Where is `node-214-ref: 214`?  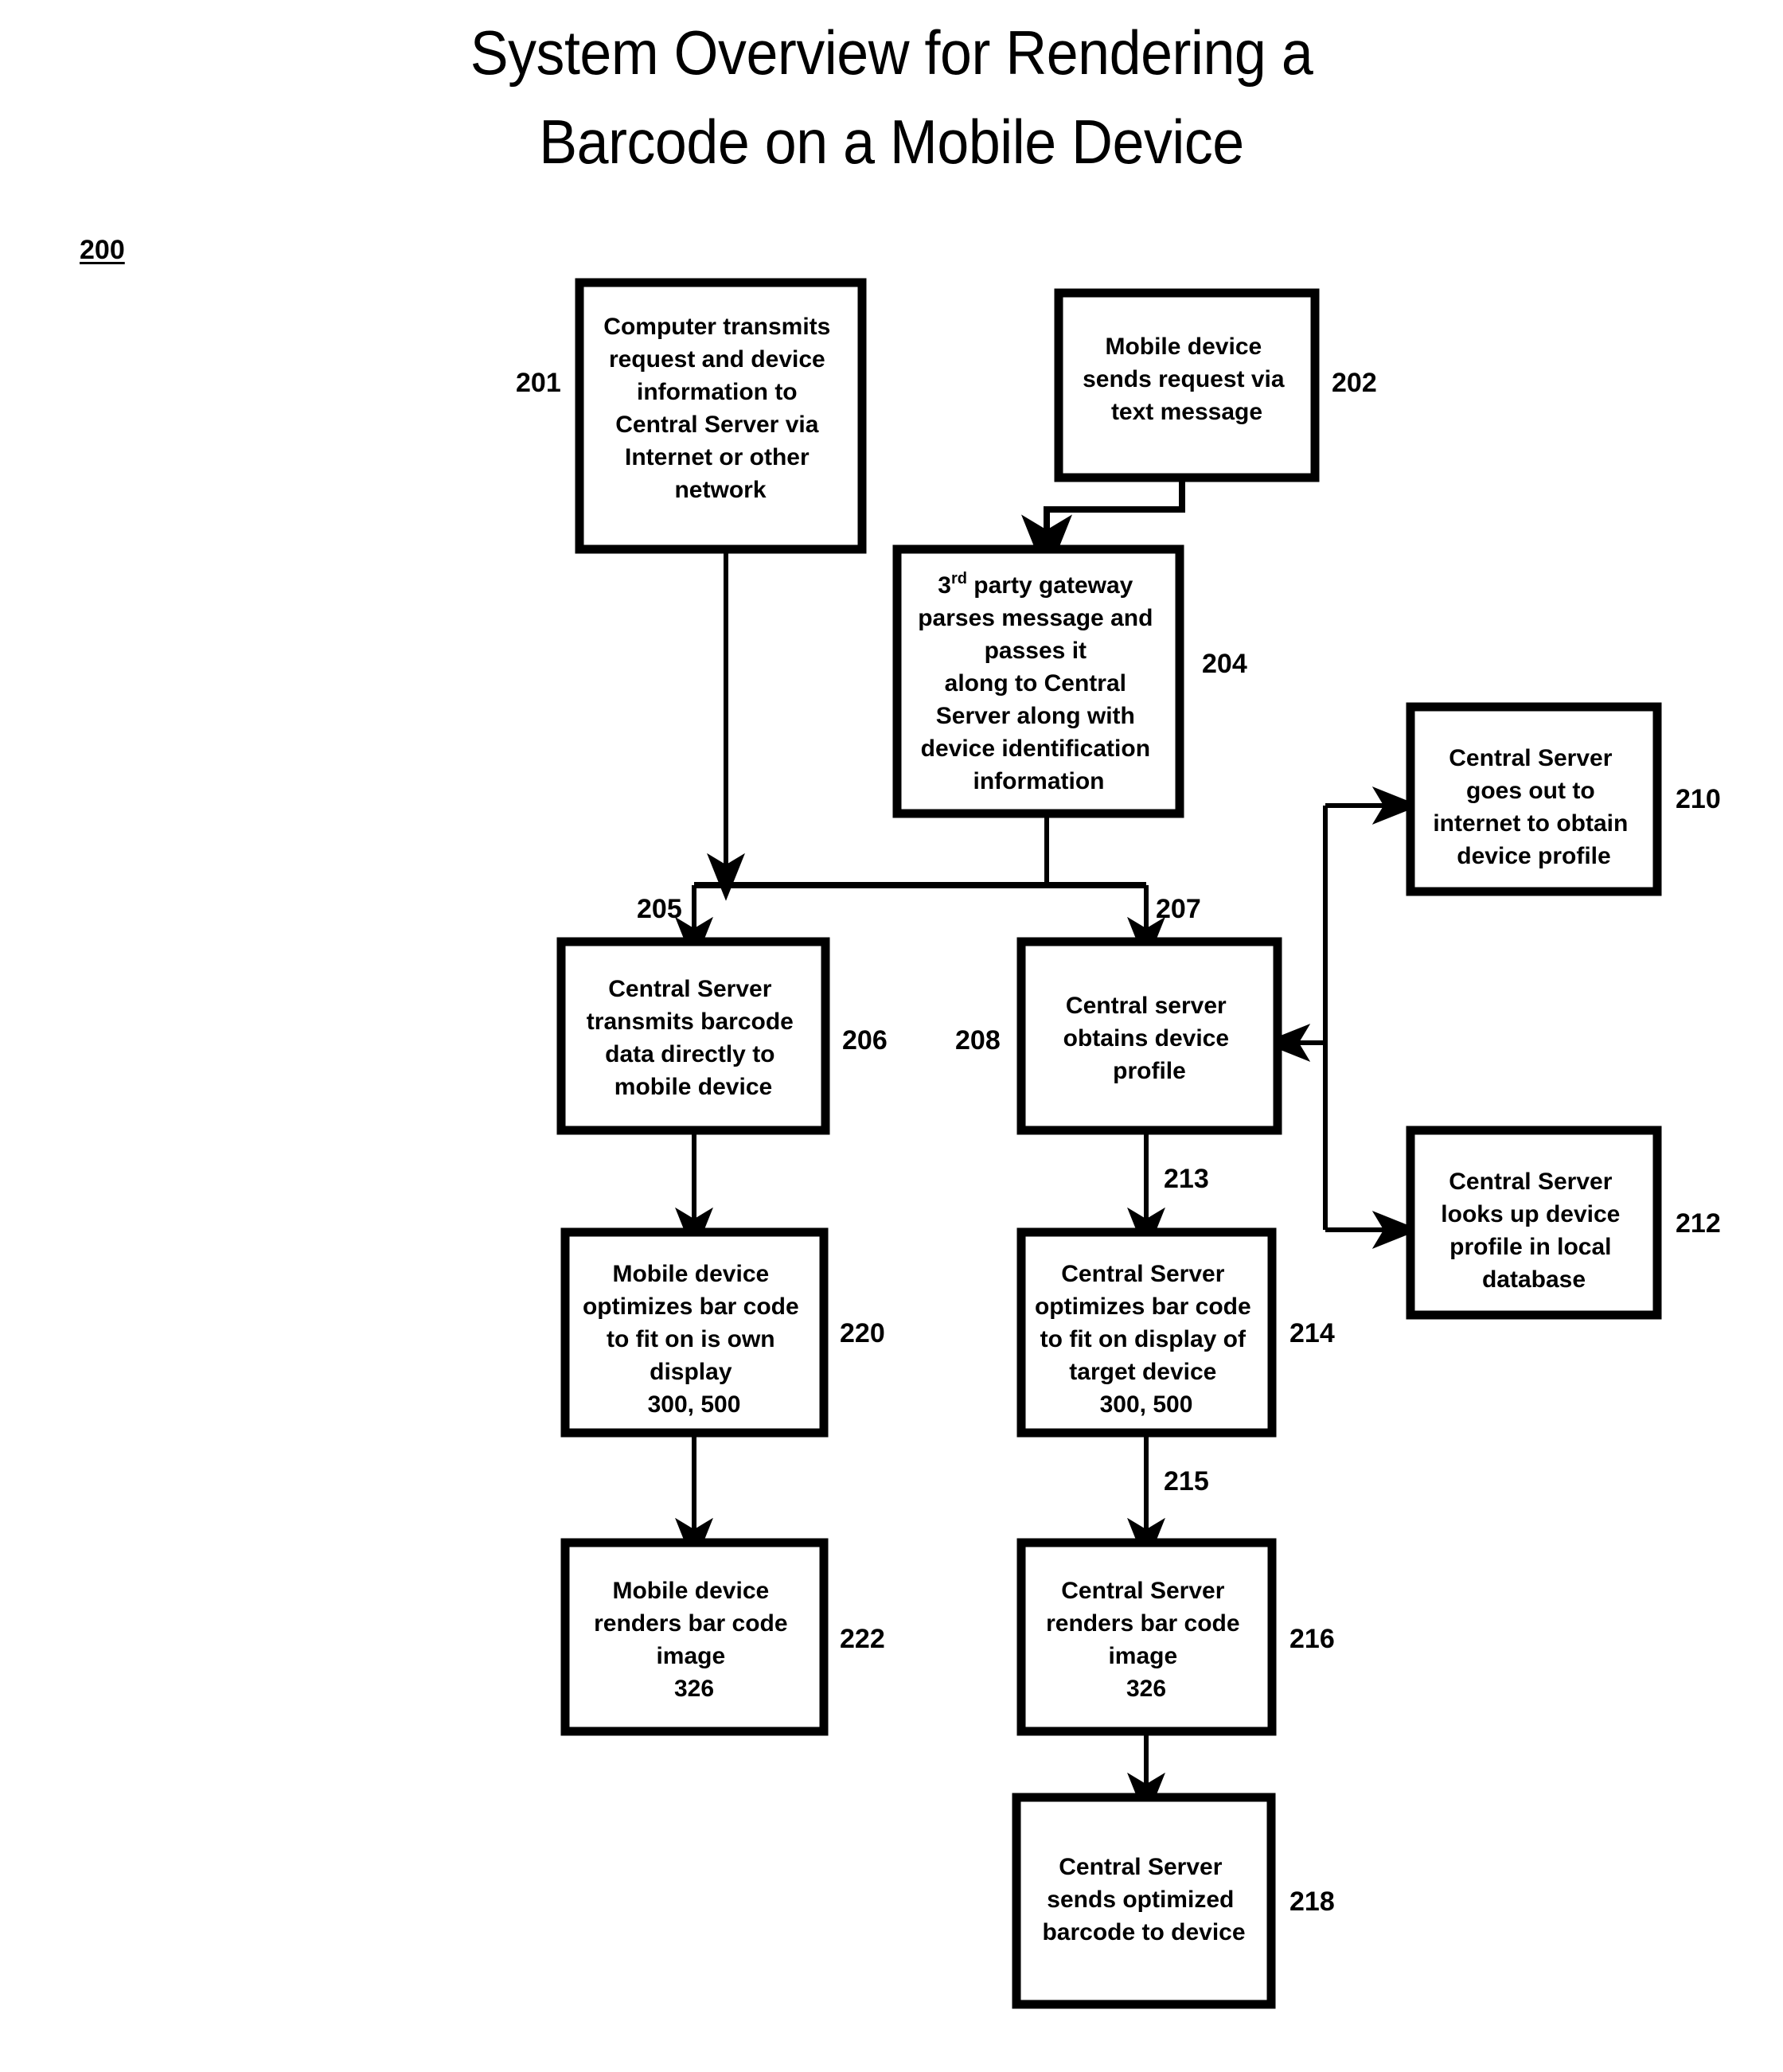 node-214-ref: 214 is located at coordinates (1312, 1333).